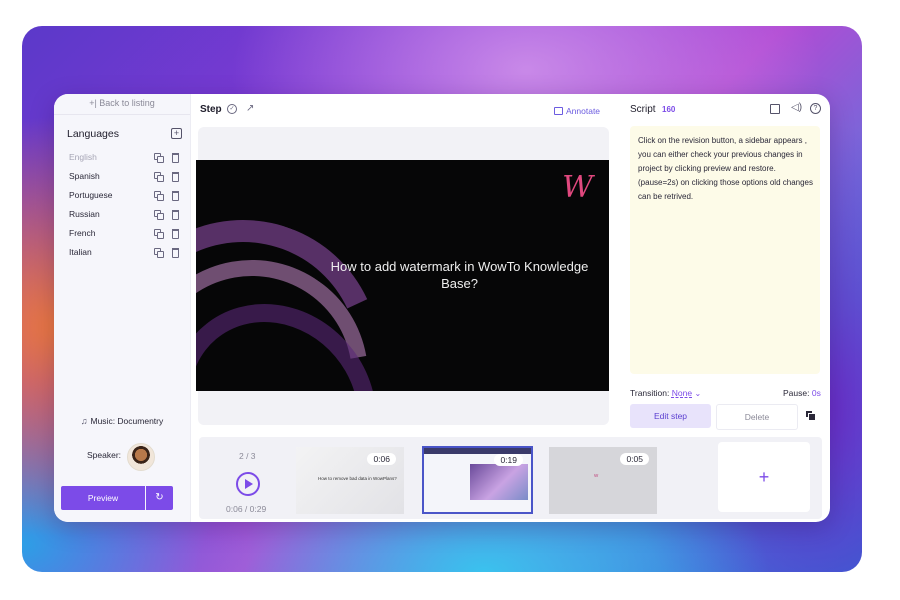 The image size is (900, 600). I want to click on thumbnail-duration: 0:05, so click(634, 459).